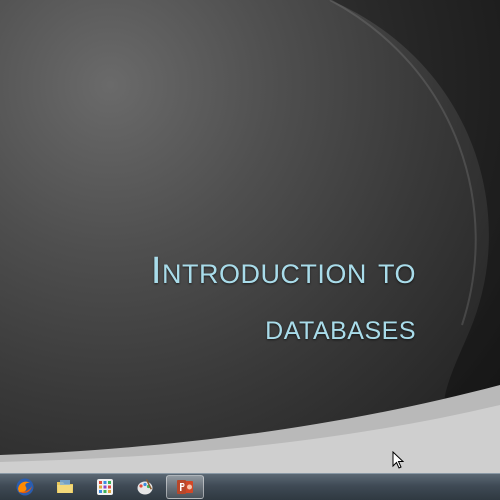  I want to click on taskbar-apps-button, so click(105, 487).